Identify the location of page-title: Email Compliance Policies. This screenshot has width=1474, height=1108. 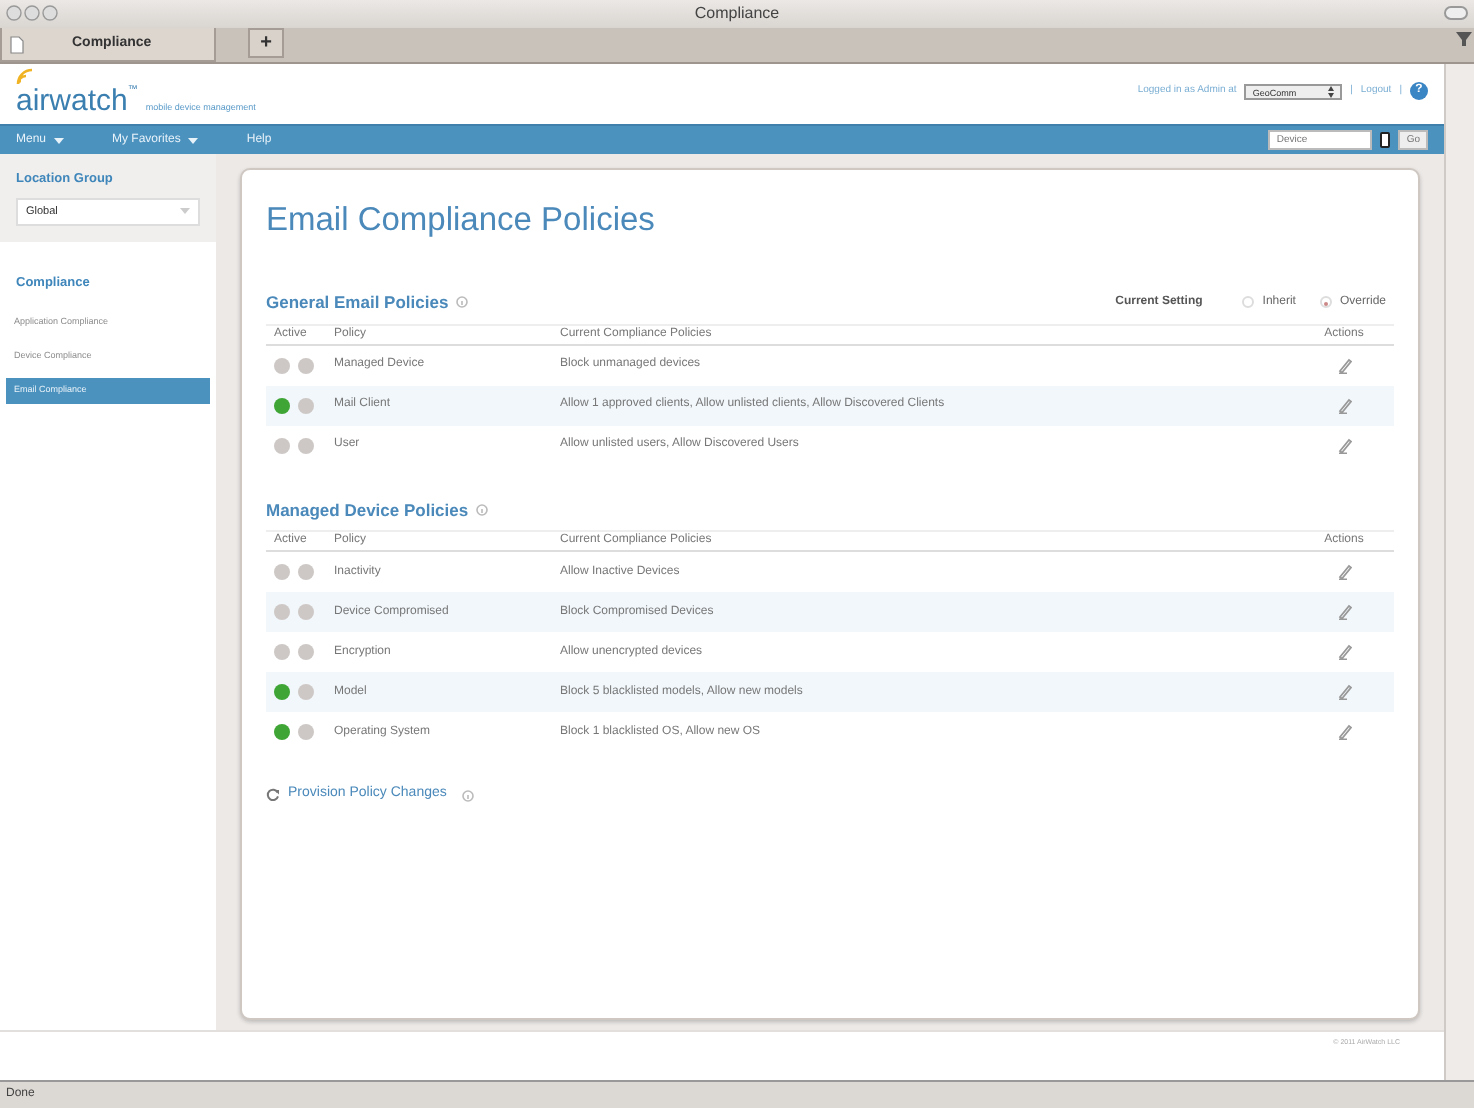
(461, 222).